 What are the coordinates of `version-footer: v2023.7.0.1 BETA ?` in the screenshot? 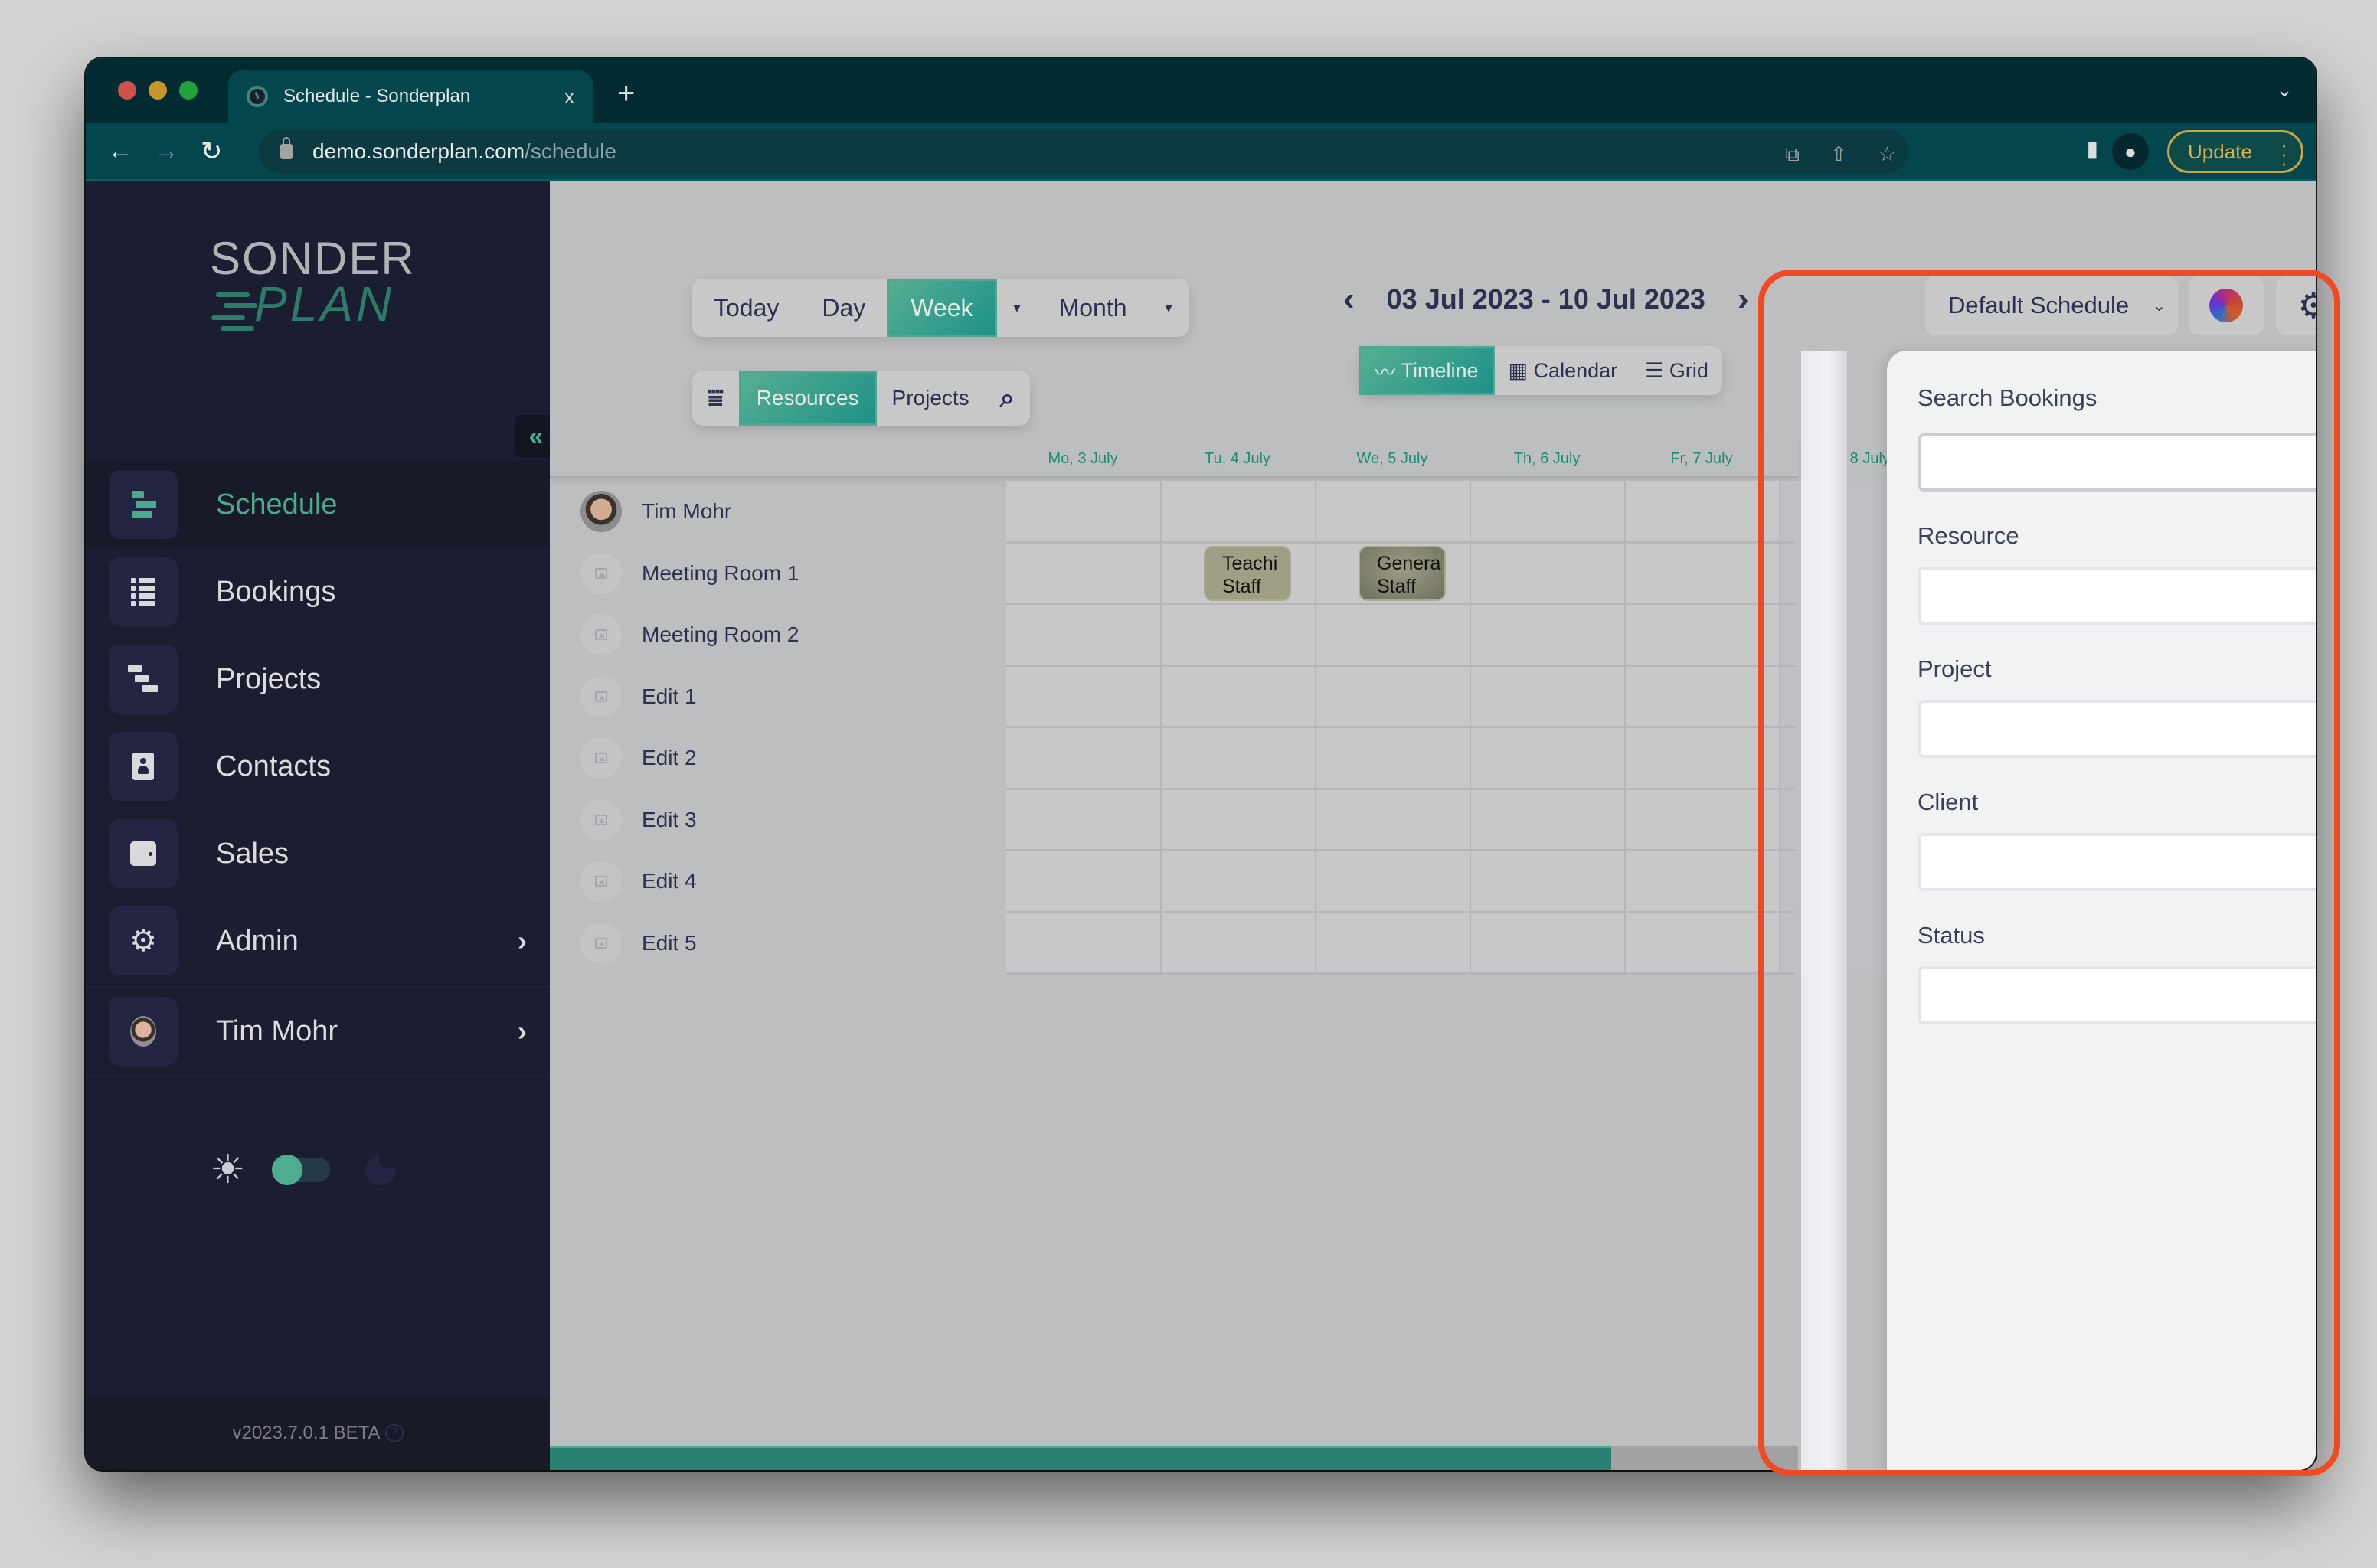 It's located at (318, 1433).